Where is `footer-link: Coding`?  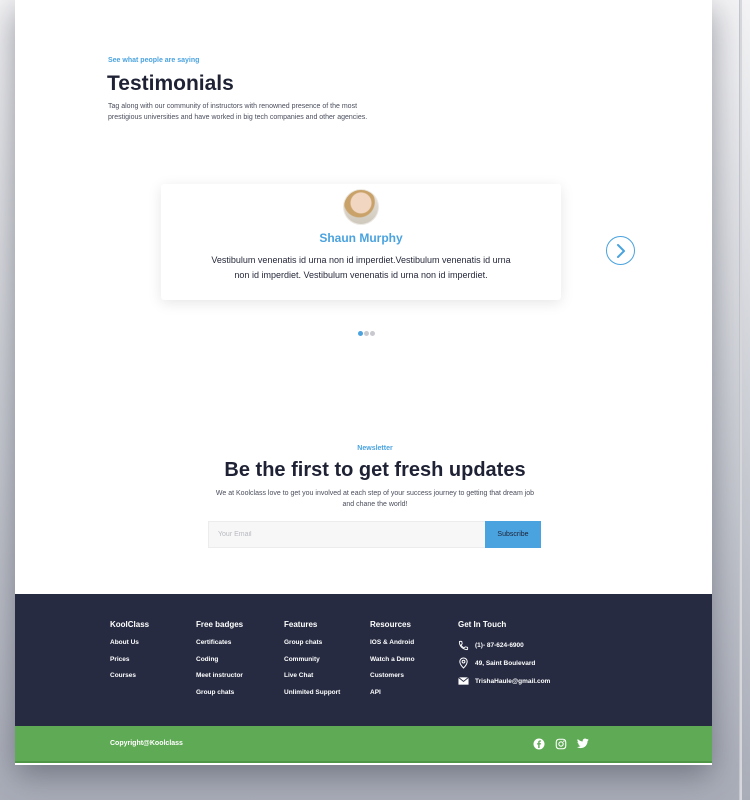 footer-link: Coding is located at coordinates (219, 664).